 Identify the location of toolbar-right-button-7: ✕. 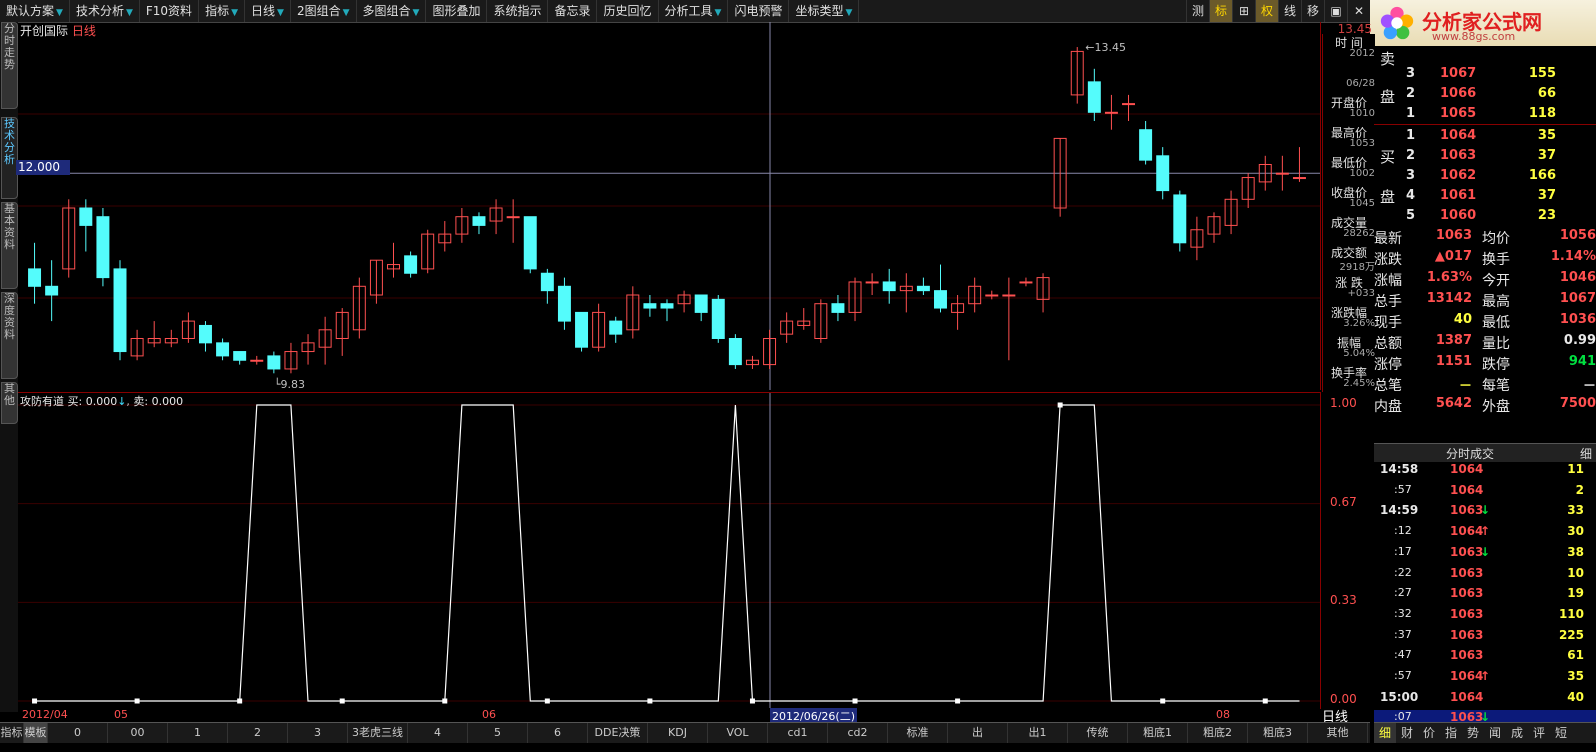
(1358, 11).